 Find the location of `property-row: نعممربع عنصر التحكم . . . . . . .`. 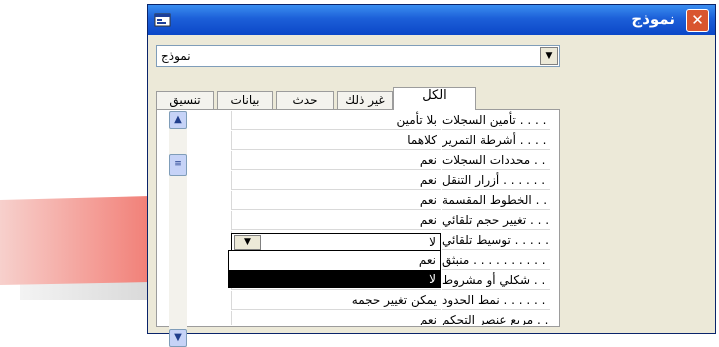

property-row: نعممربع عنصر التحكم . . . . . . . is located at coordinates (390, 318).